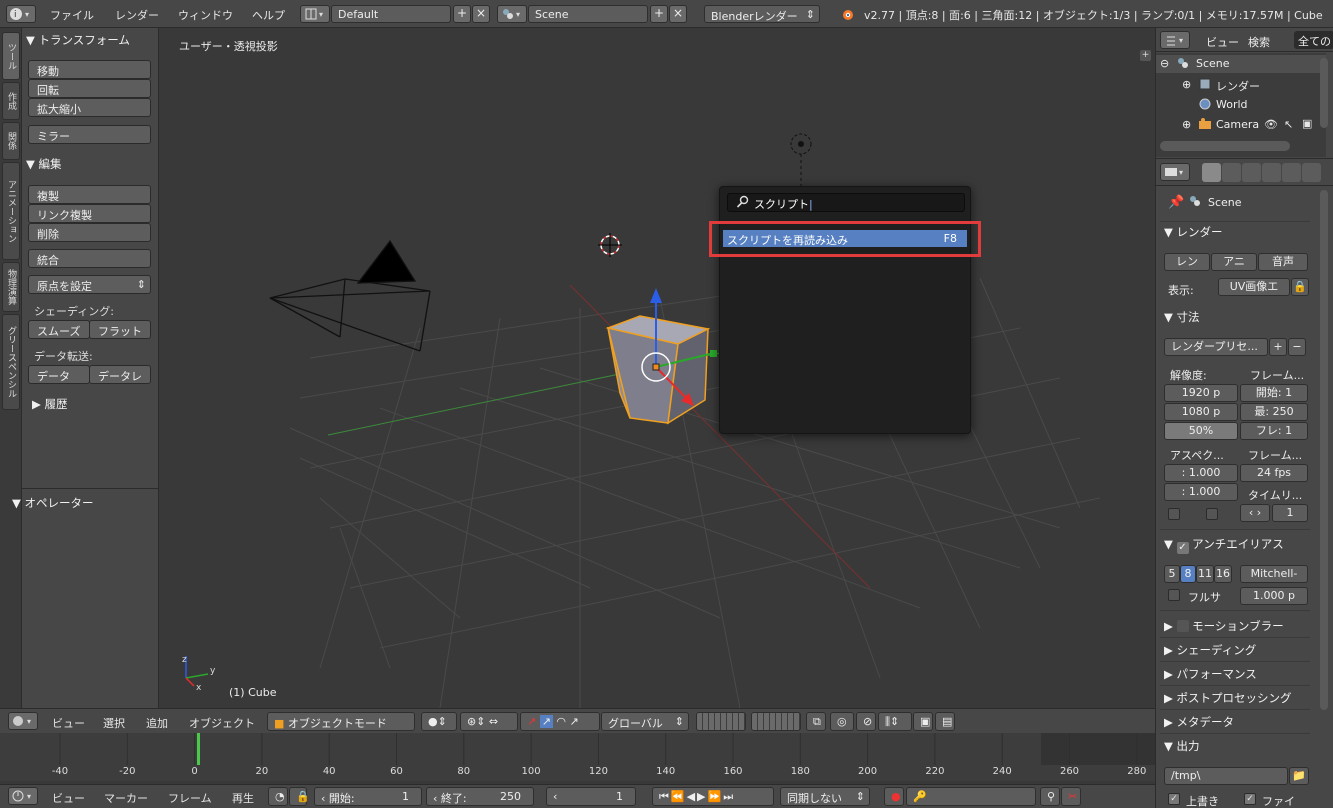 This screenshot has width=1333, height=808. What do you see at coordinates (1224, 626) in the screenshot?
I see `motion-blur-panel-header: ▶ モーションブラー` at bounding box center [1224, 626].